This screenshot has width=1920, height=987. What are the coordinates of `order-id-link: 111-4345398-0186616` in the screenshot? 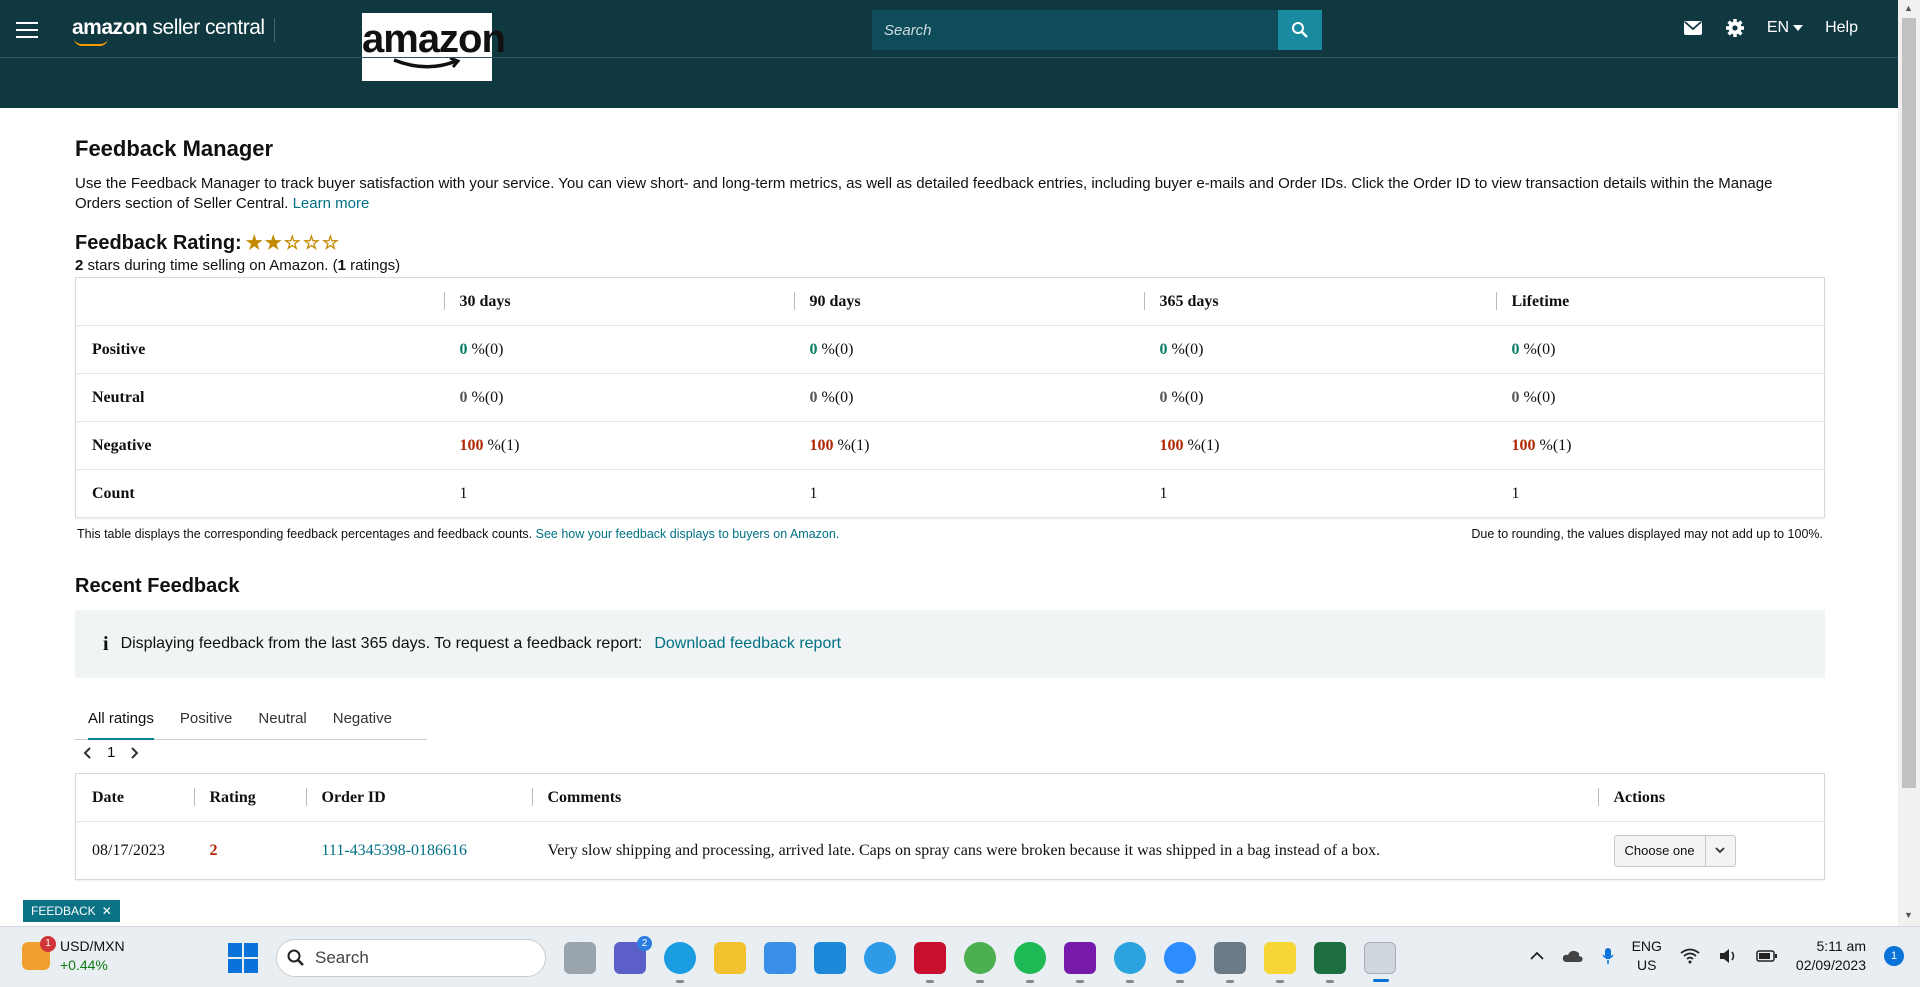 It's located at (394, 850).